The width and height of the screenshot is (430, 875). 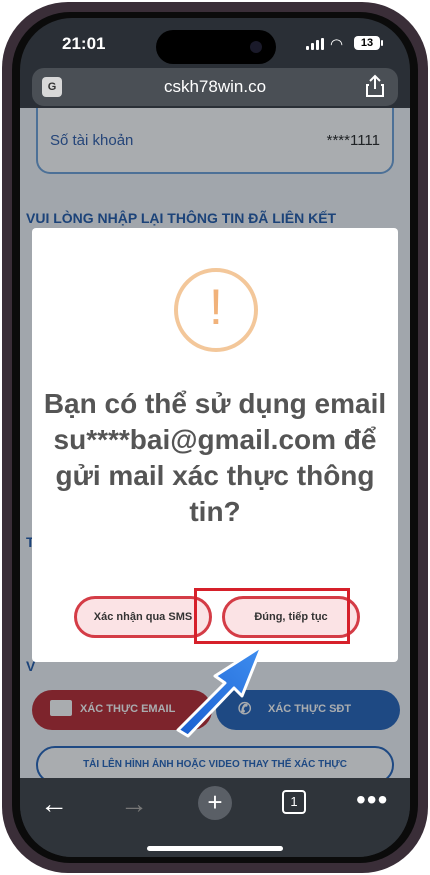 I want to click on highlight-box, so click(x=272, y=616).